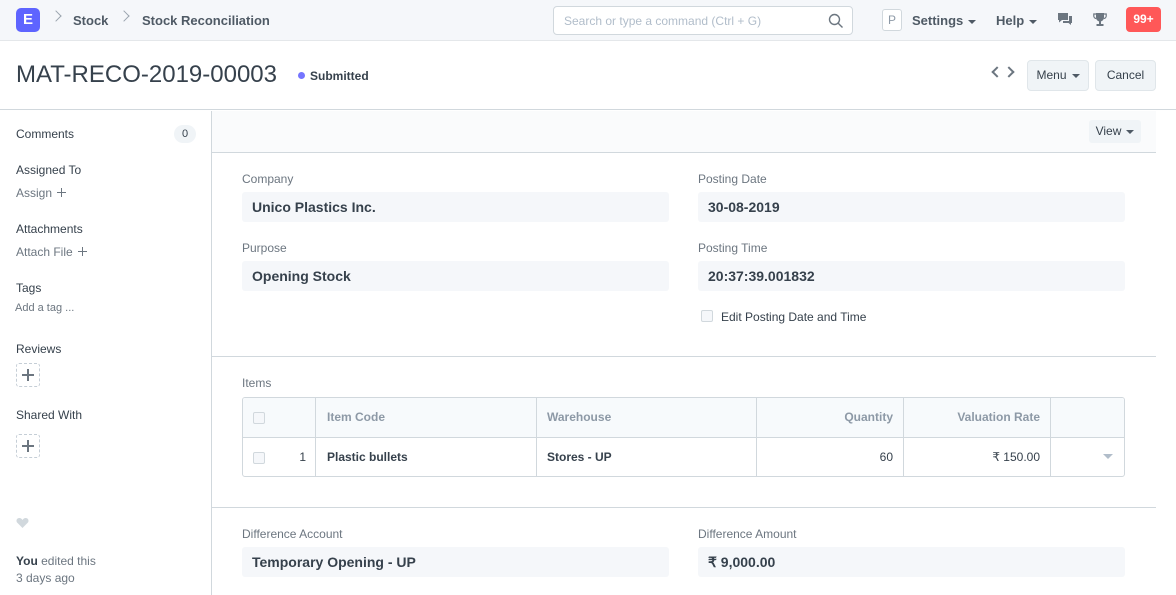 Image resolution: width=1176 pixels, height=595 pixels. Describe the element at coordinates (90, 20) in the screenshot. I see `breadcrumb-stock: Stock` at that location.